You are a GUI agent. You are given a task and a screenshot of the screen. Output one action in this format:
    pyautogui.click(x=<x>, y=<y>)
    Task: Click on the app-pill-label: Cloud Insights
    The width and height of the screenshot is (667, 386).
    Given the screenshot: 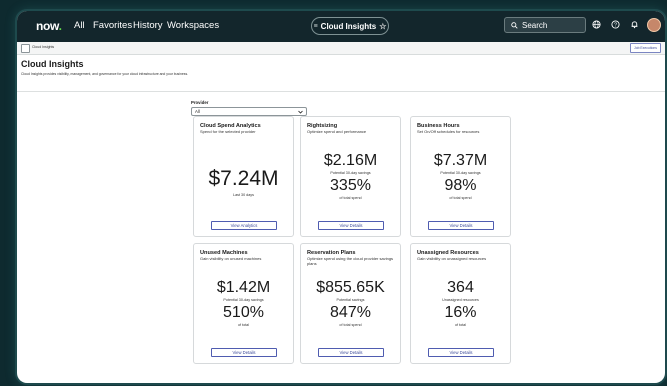 What is the action you would take?
    pyautogui.click(x=348, y=26)
    